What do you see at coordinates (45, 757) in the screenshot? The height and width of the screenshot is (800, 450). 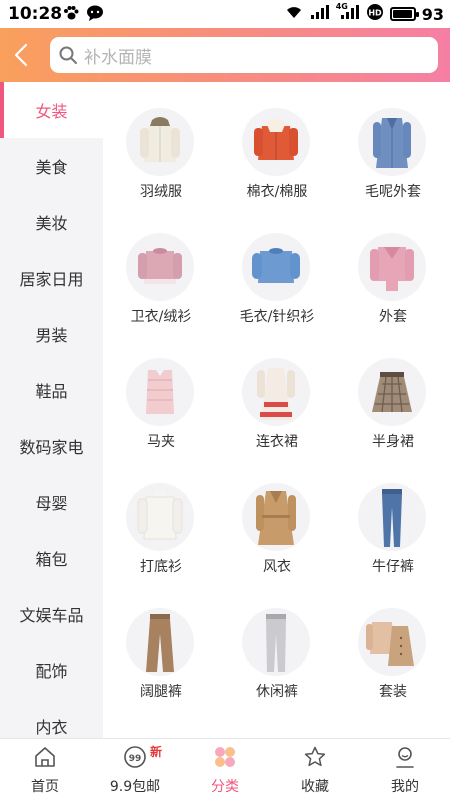 I see `home-icon` at bounding box center [45, 757].